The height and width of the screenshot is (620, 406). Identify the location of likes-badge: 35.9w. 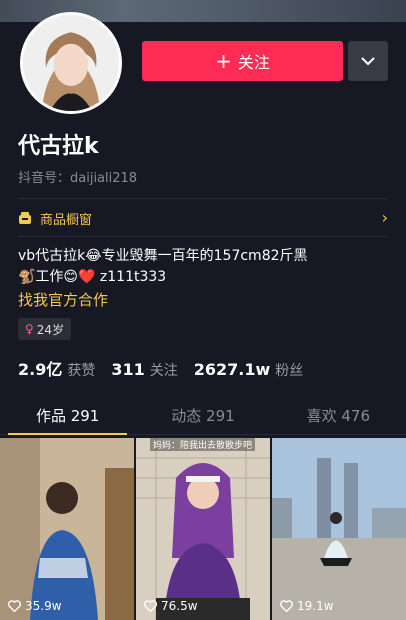
(35, 606).